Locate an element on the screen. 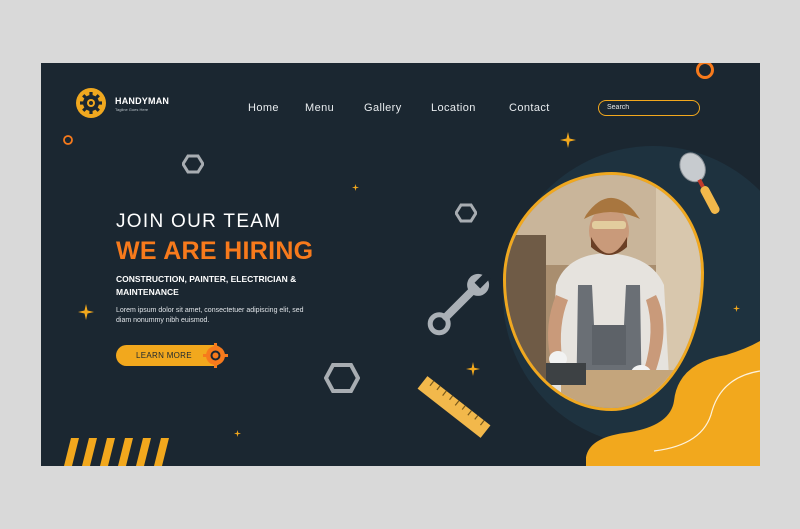 The height and width of the screenshot is (529, 800). ruler-icon is located at coordinates (454, 407).